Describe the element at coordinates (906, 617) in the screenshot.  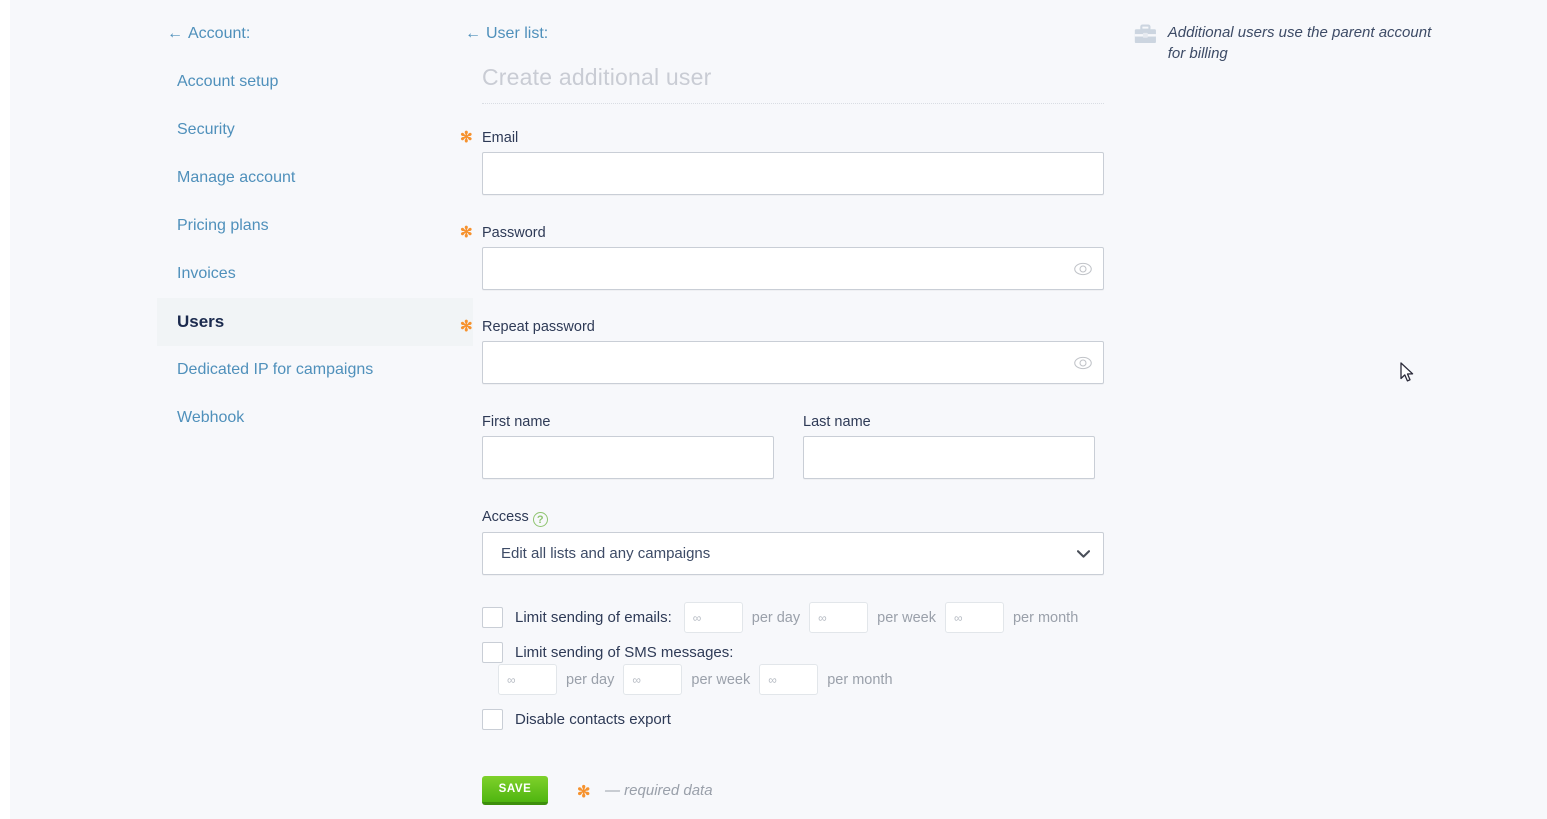
I see `limit-emails-per-week-label: per week` at that location.